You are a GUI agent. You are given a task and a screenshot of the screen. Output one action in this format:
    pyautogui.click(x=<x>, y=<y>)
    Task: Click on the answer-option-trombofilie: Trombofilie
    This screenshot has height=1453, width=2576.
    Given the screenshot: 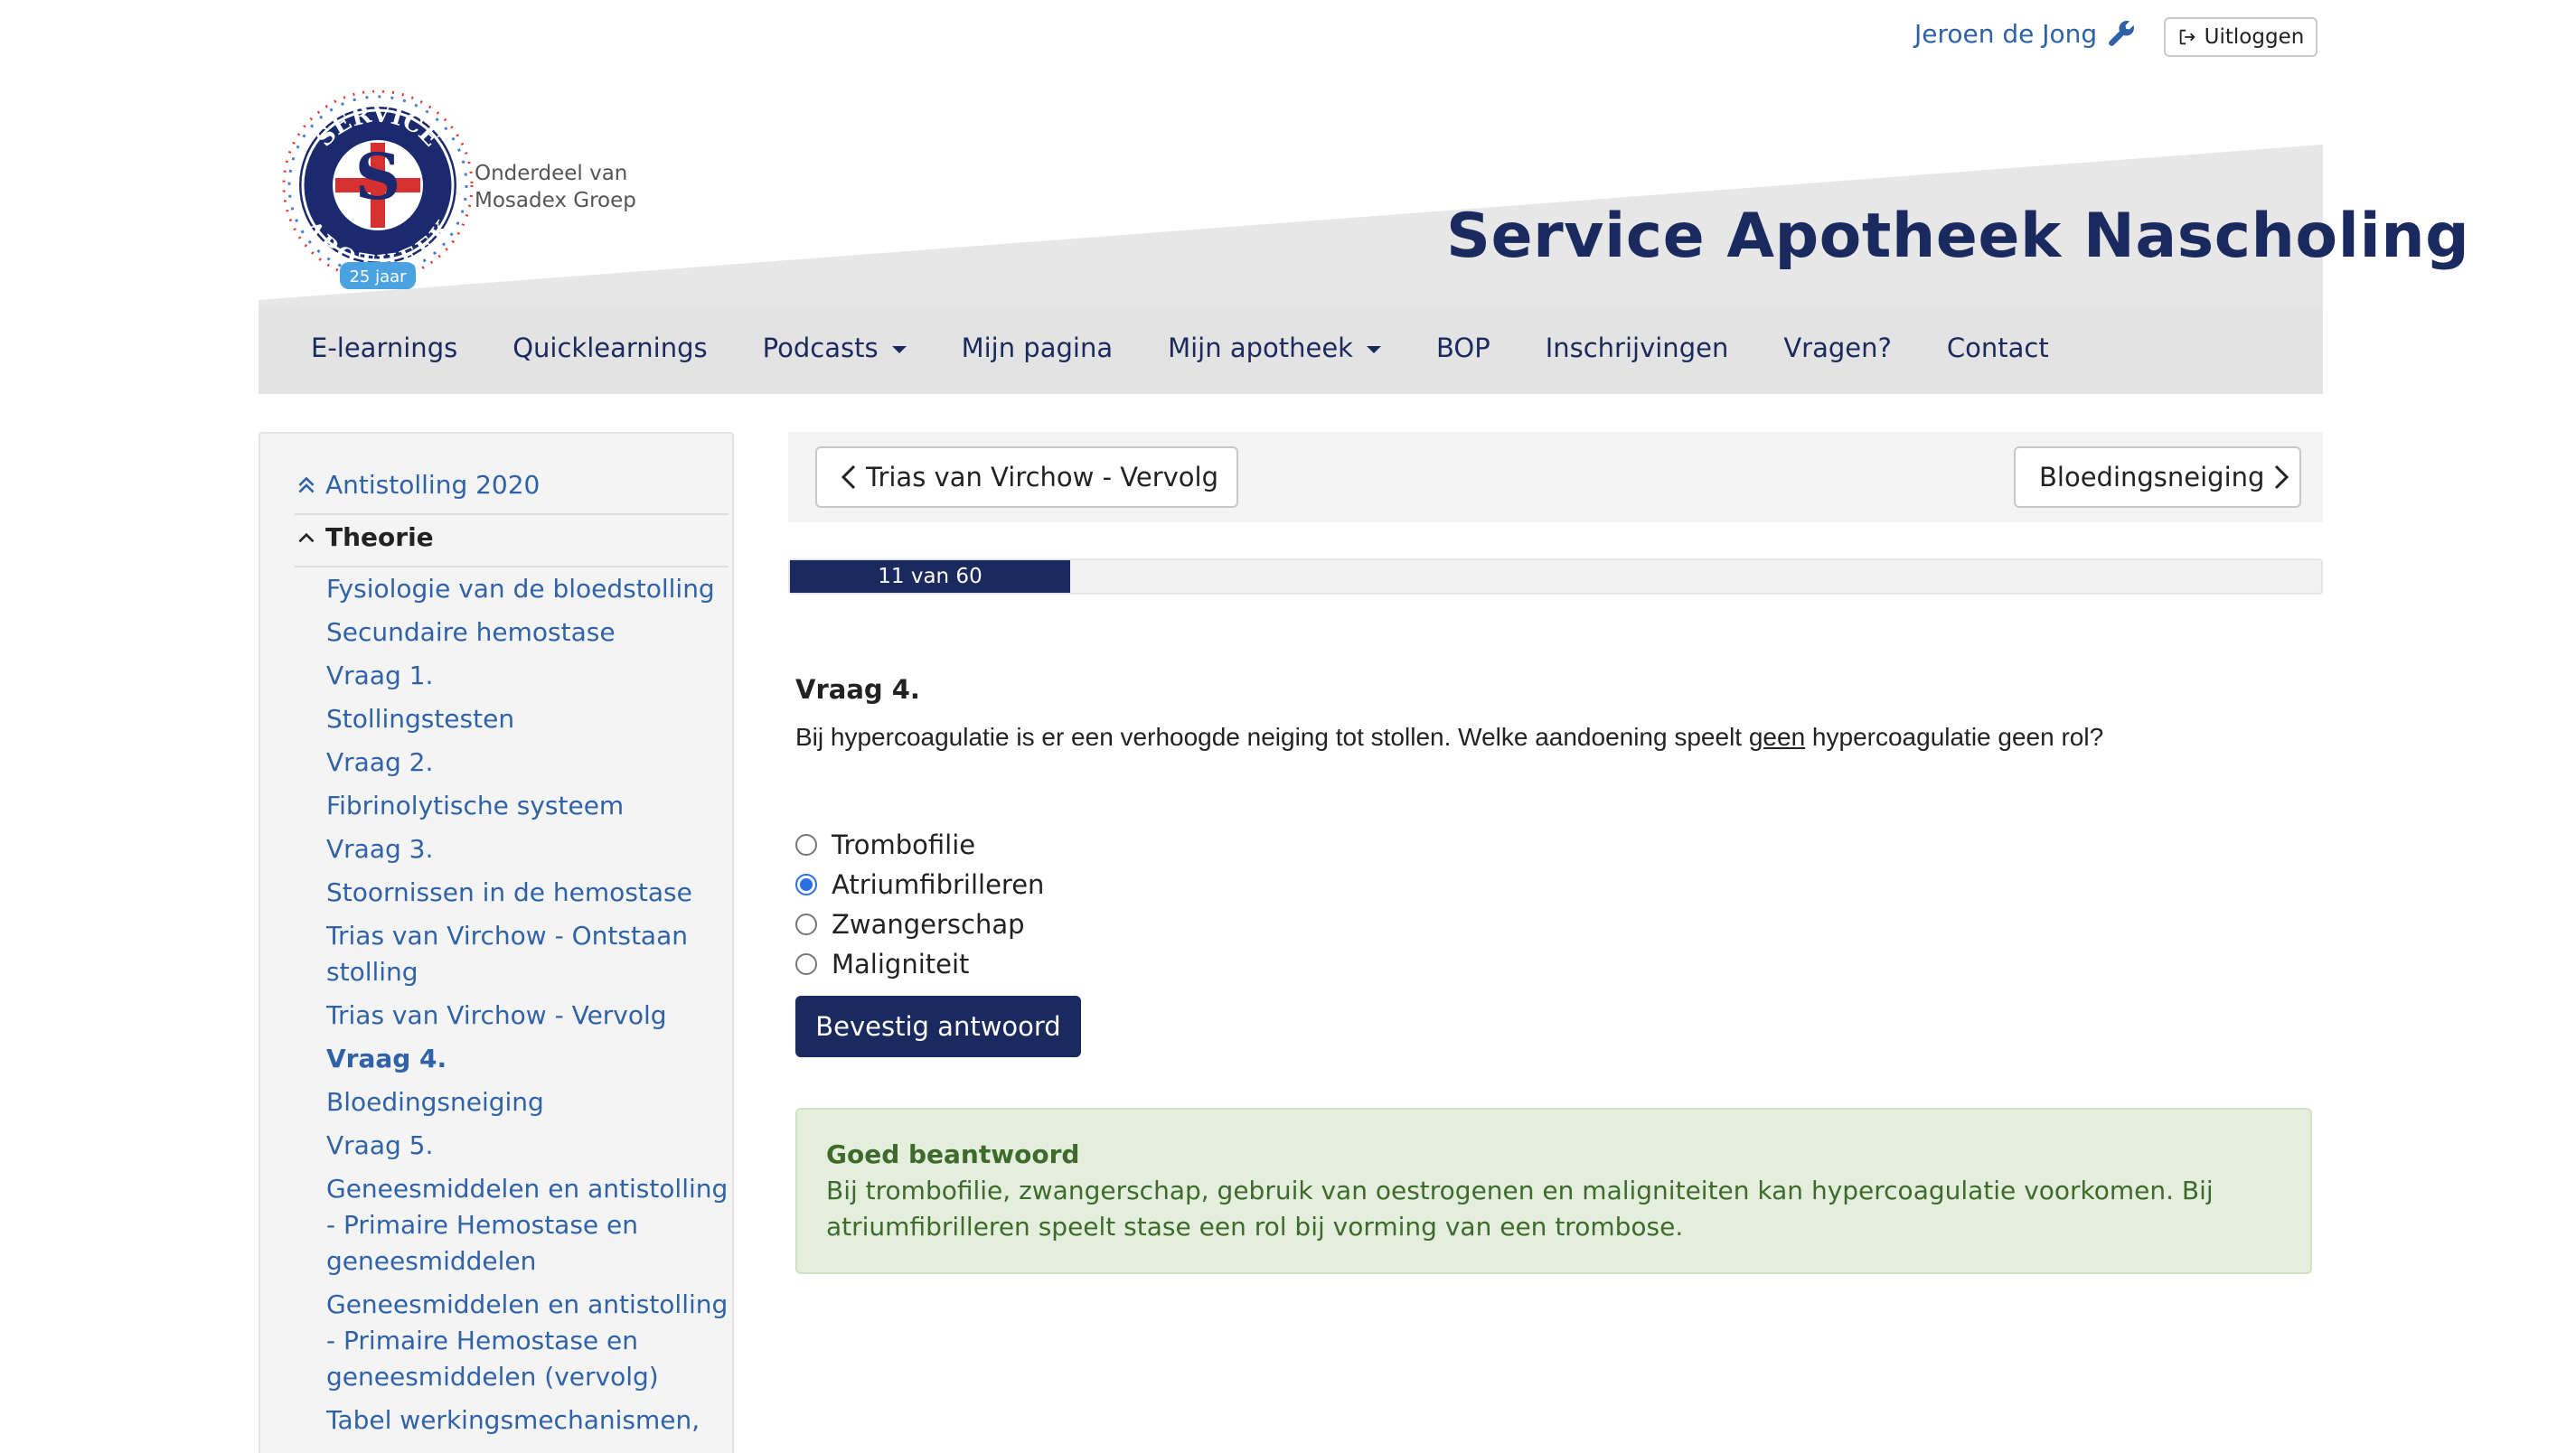 What is the action you would take?
    pyautogui.click(x=885, y=845)
    